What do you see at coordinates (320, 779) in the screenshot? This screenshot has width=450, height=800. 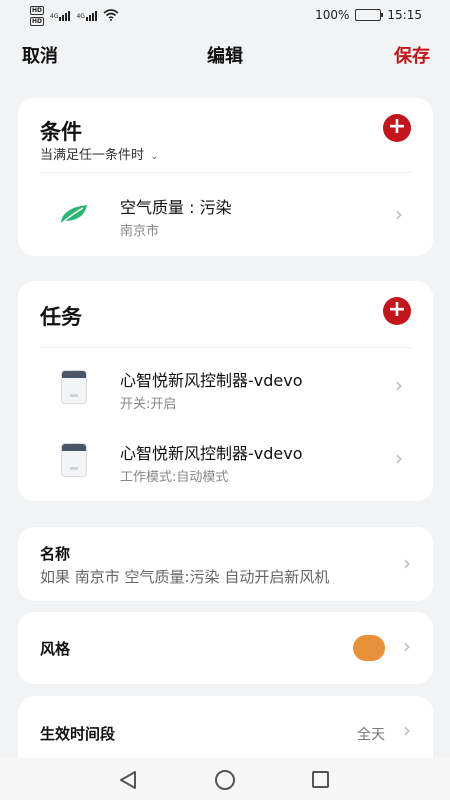 I see `recent-apps-icon` at bounding box center [320, 779].